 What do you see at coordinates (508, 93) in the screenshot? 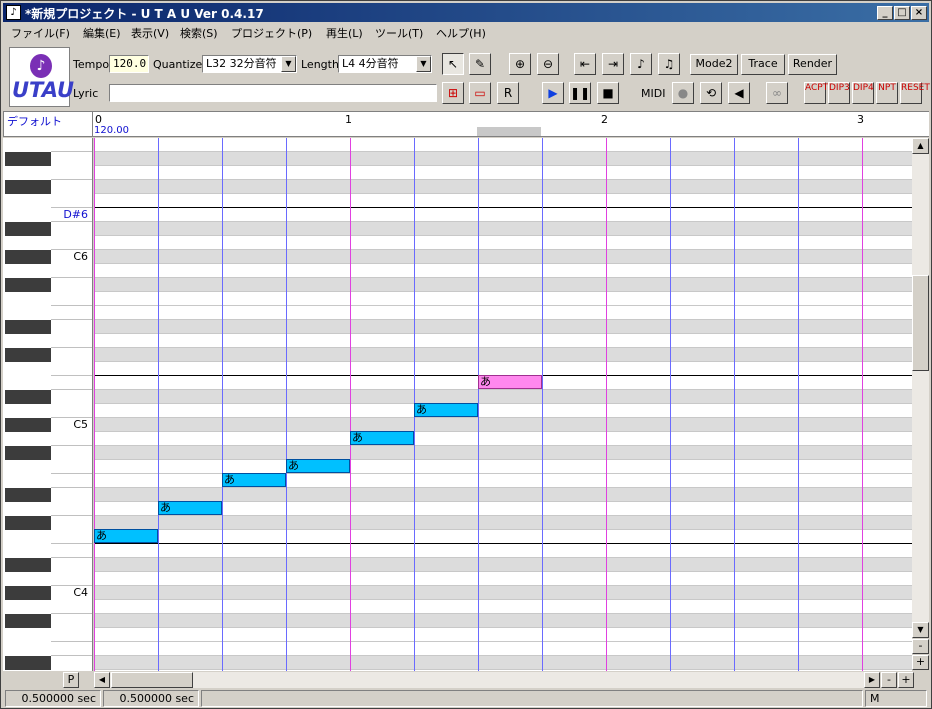
I see `replace-lyric-button: R` at bounding box center [508, 93].